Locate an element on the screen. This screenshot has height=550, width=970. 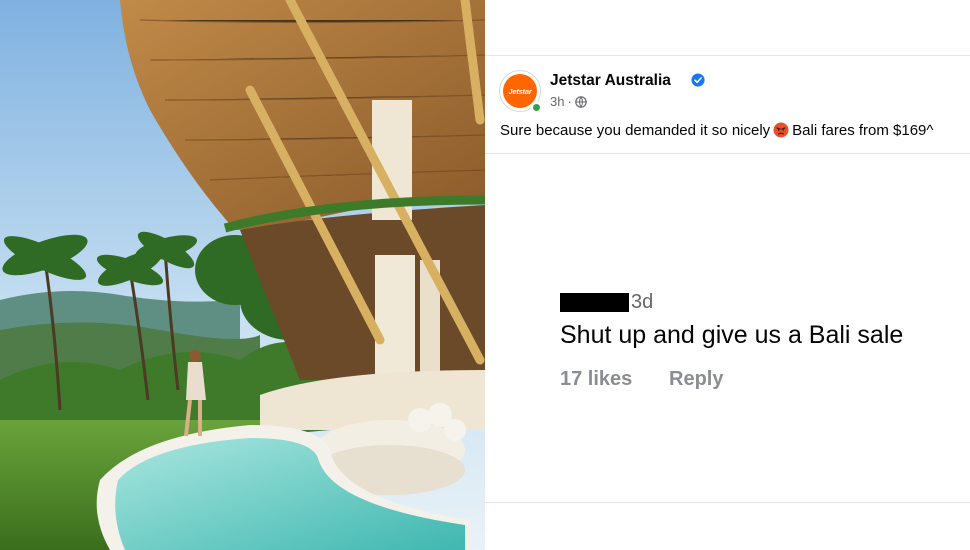
post-meta: 3h · is located at coordinates (568, 101).